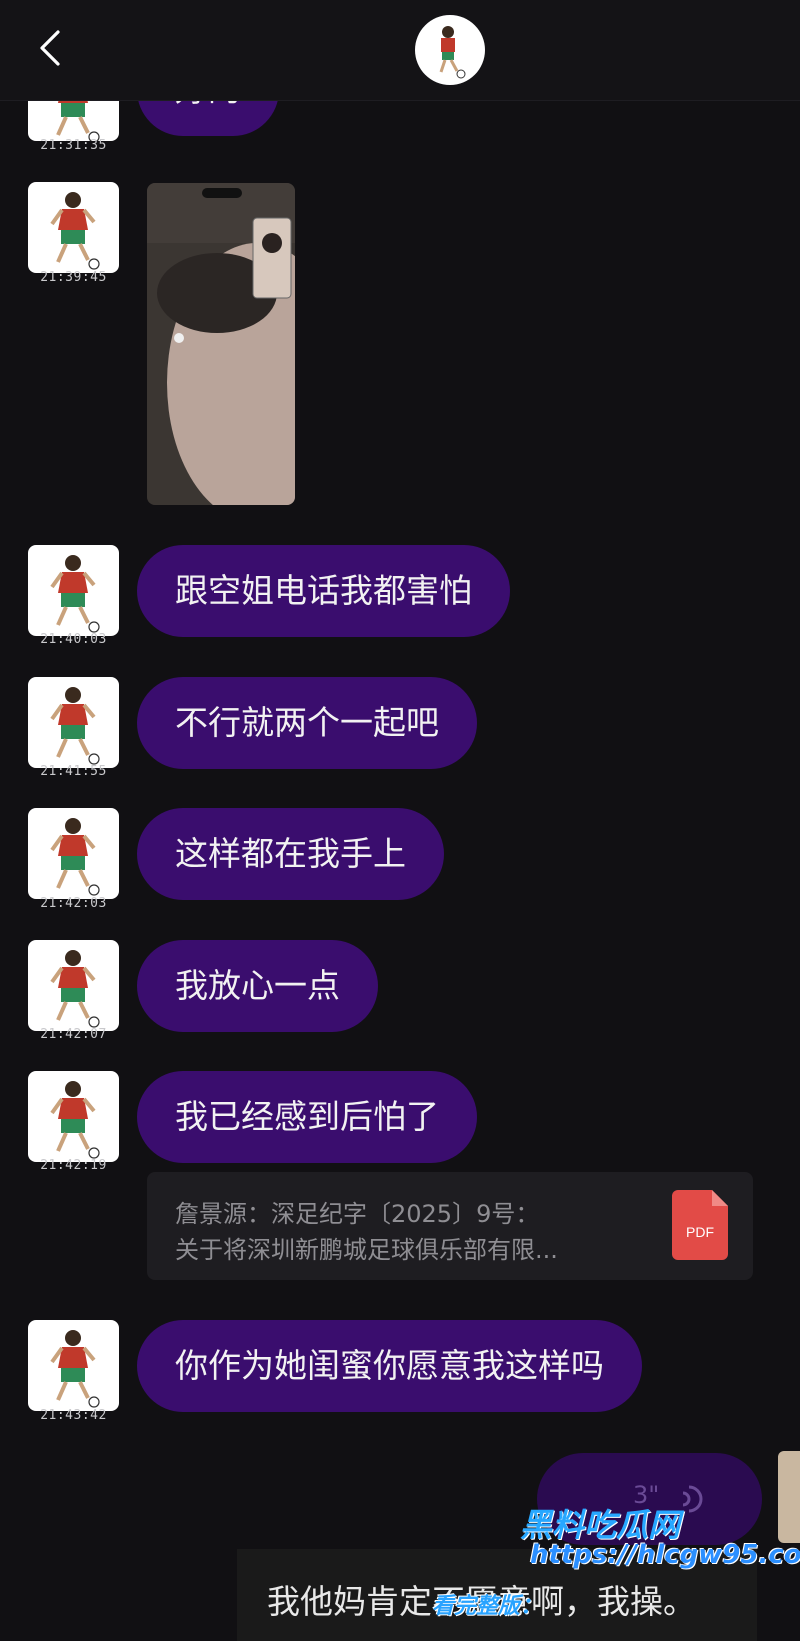 This screenshot has height=1641, width=800. What do you see at coordinates (73, 903) in the screenshot?
I see `message-time: 21:42:03` at bounding box center [73, 903].